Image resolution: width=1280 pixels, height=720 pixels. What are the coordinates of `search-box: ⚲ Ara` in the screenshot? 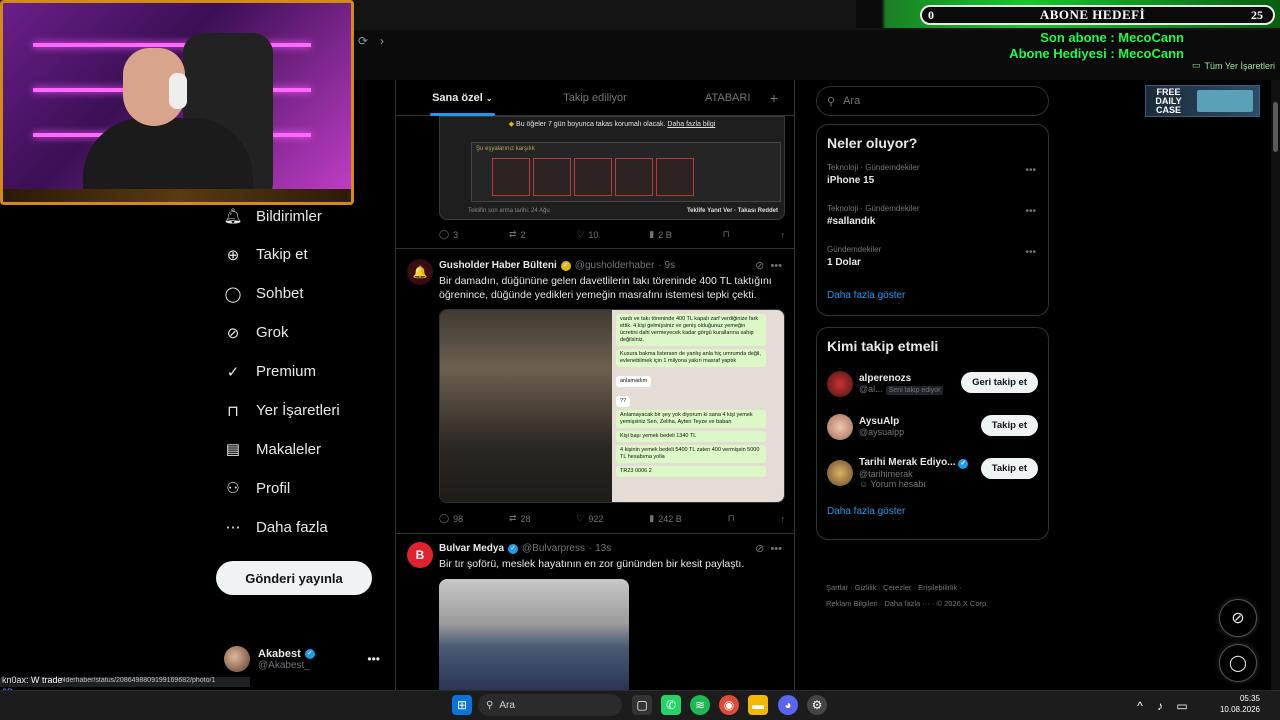 It's located at (932, 101).